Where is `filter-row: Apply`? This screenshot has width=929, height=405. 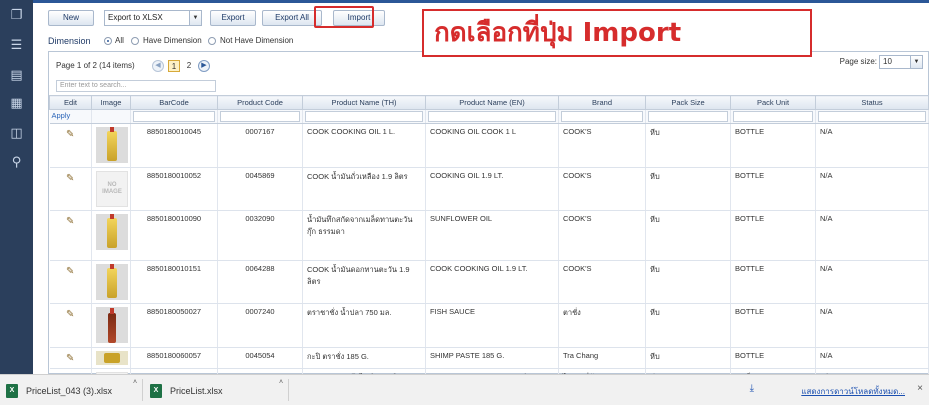 filter-row: Apply is located at coordinates (489, 116).